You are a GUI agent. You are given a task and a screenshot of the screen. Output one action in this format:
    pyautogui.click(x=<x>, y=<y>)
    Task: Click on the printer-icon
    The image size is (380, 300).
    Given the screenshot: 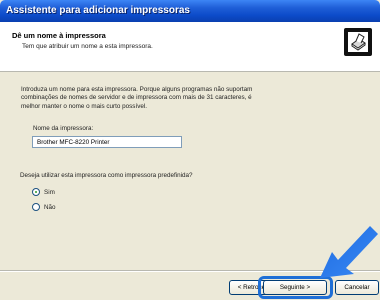 What is the action you would take?
    pyautogui.click(x=358, y=42)
    